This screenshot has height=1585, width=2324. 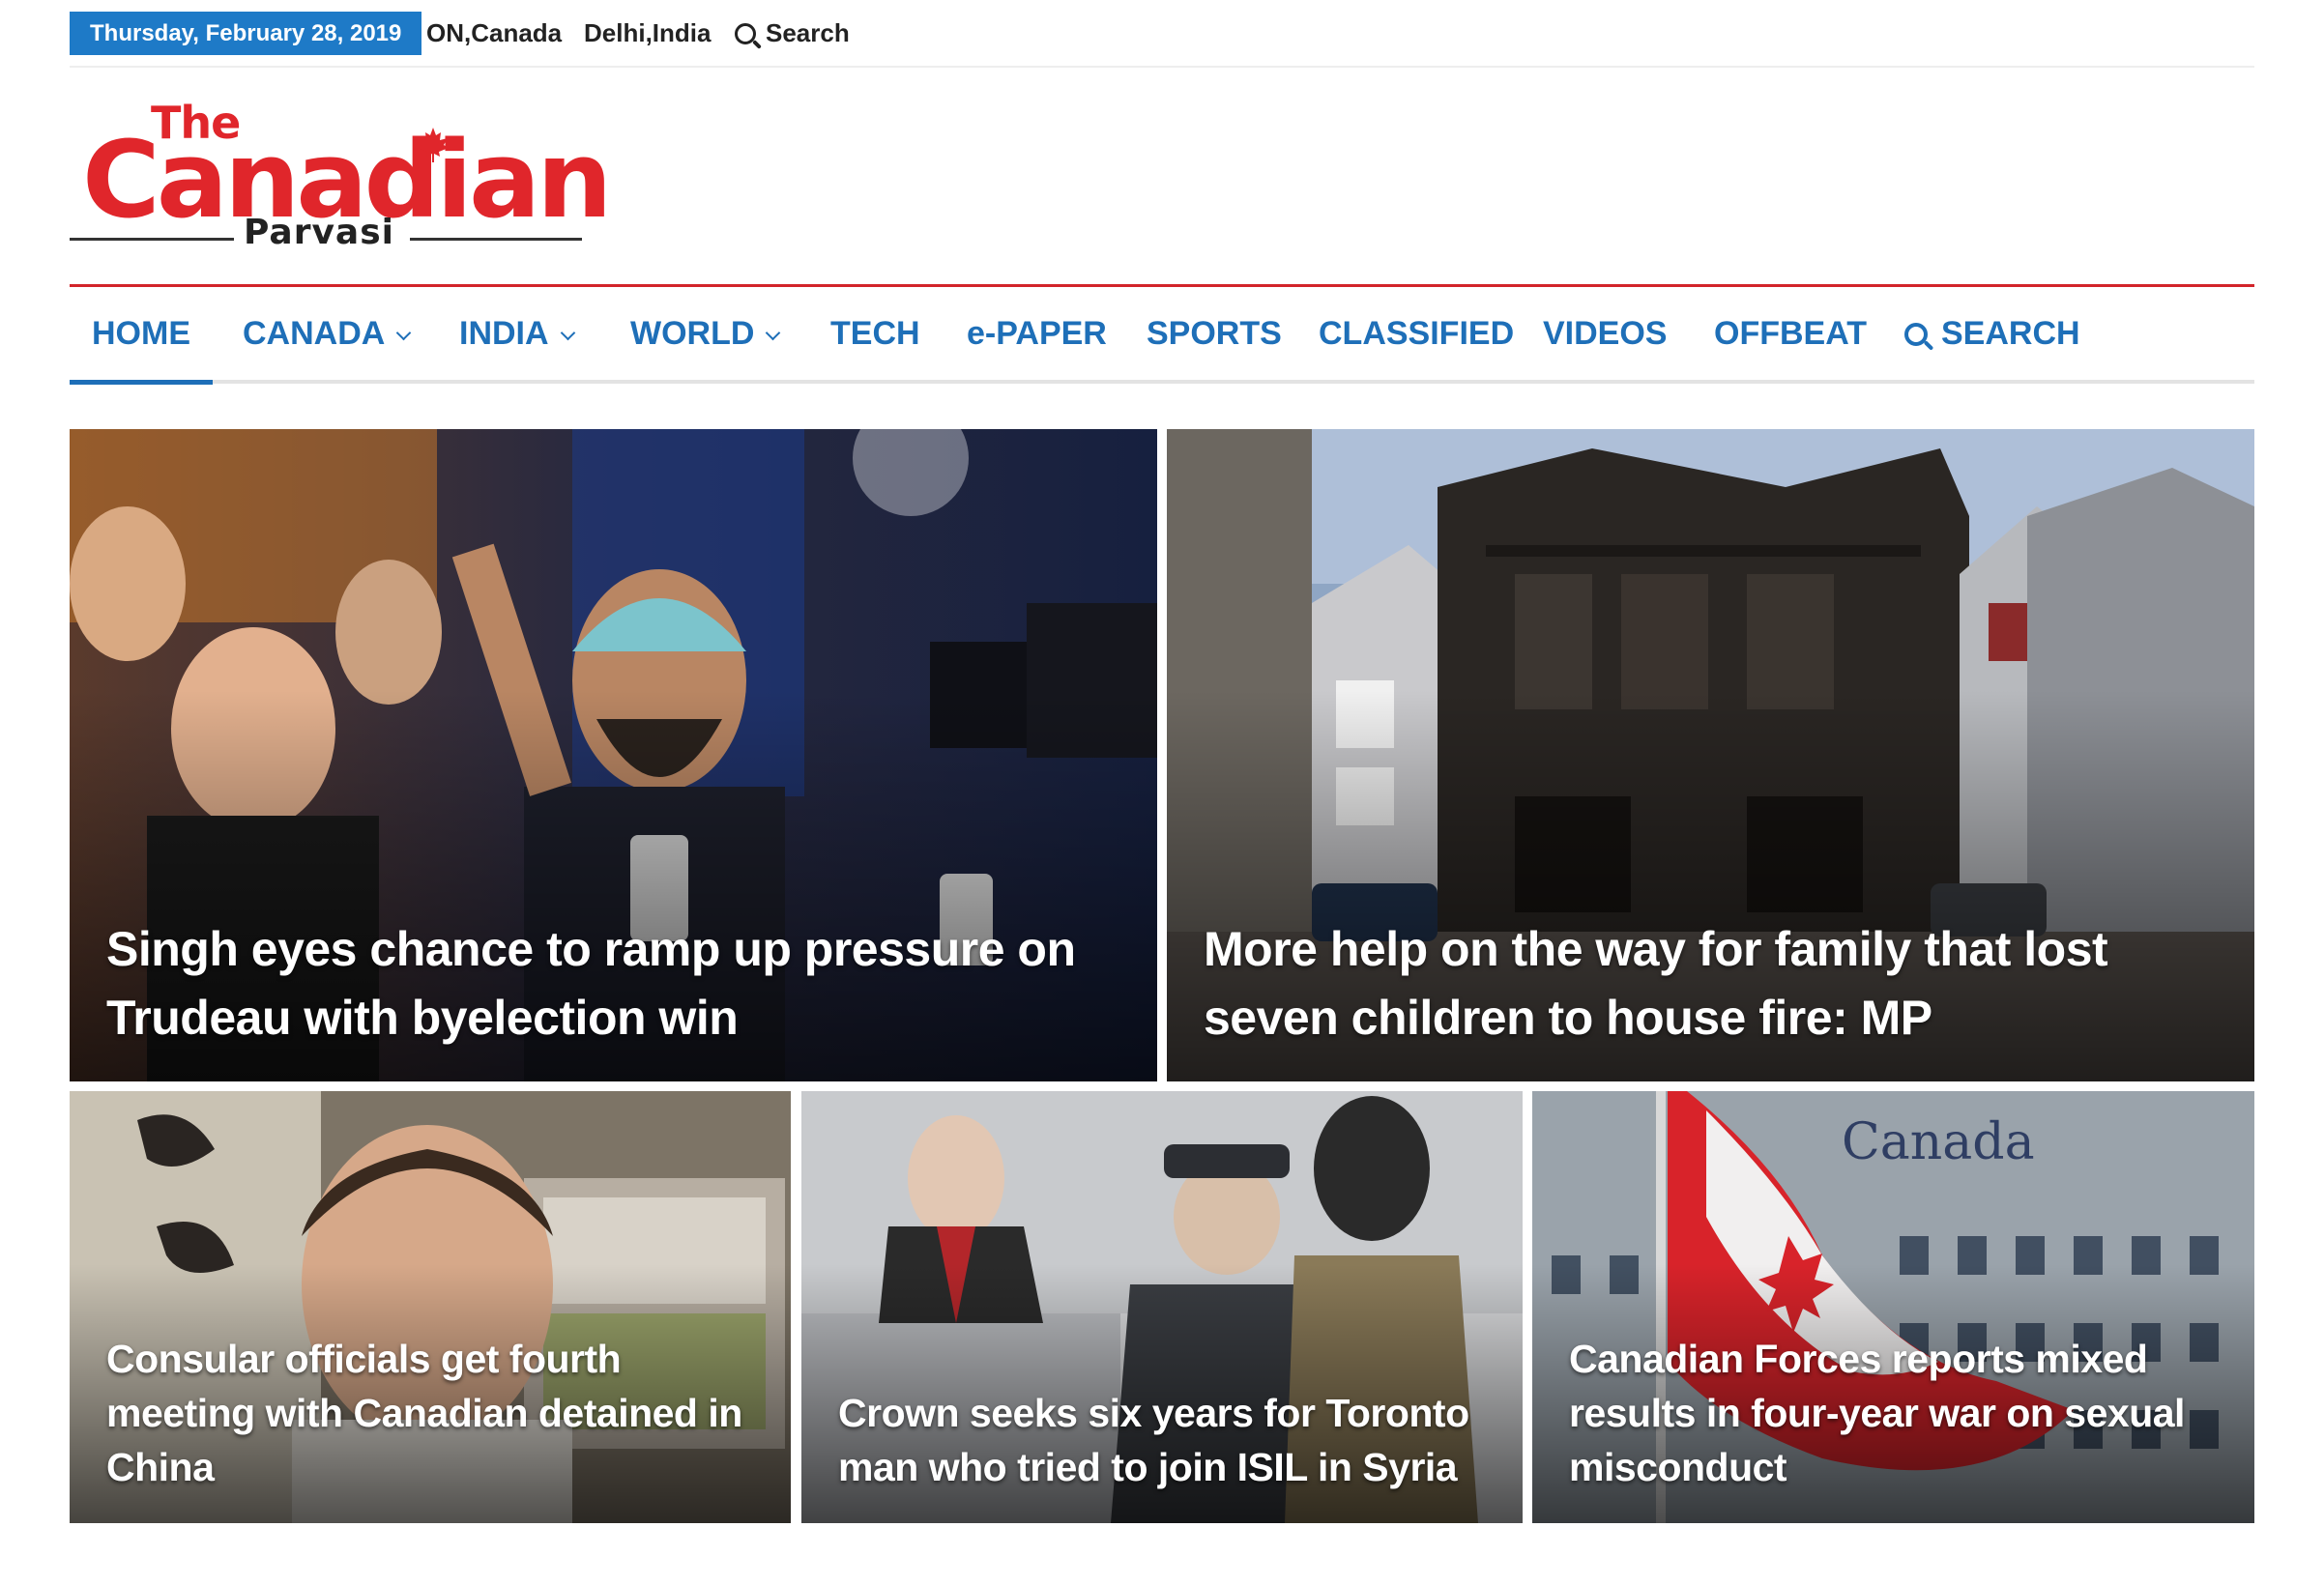 I want to click on nav-home-label: HOME, so click(x=141, y=333).